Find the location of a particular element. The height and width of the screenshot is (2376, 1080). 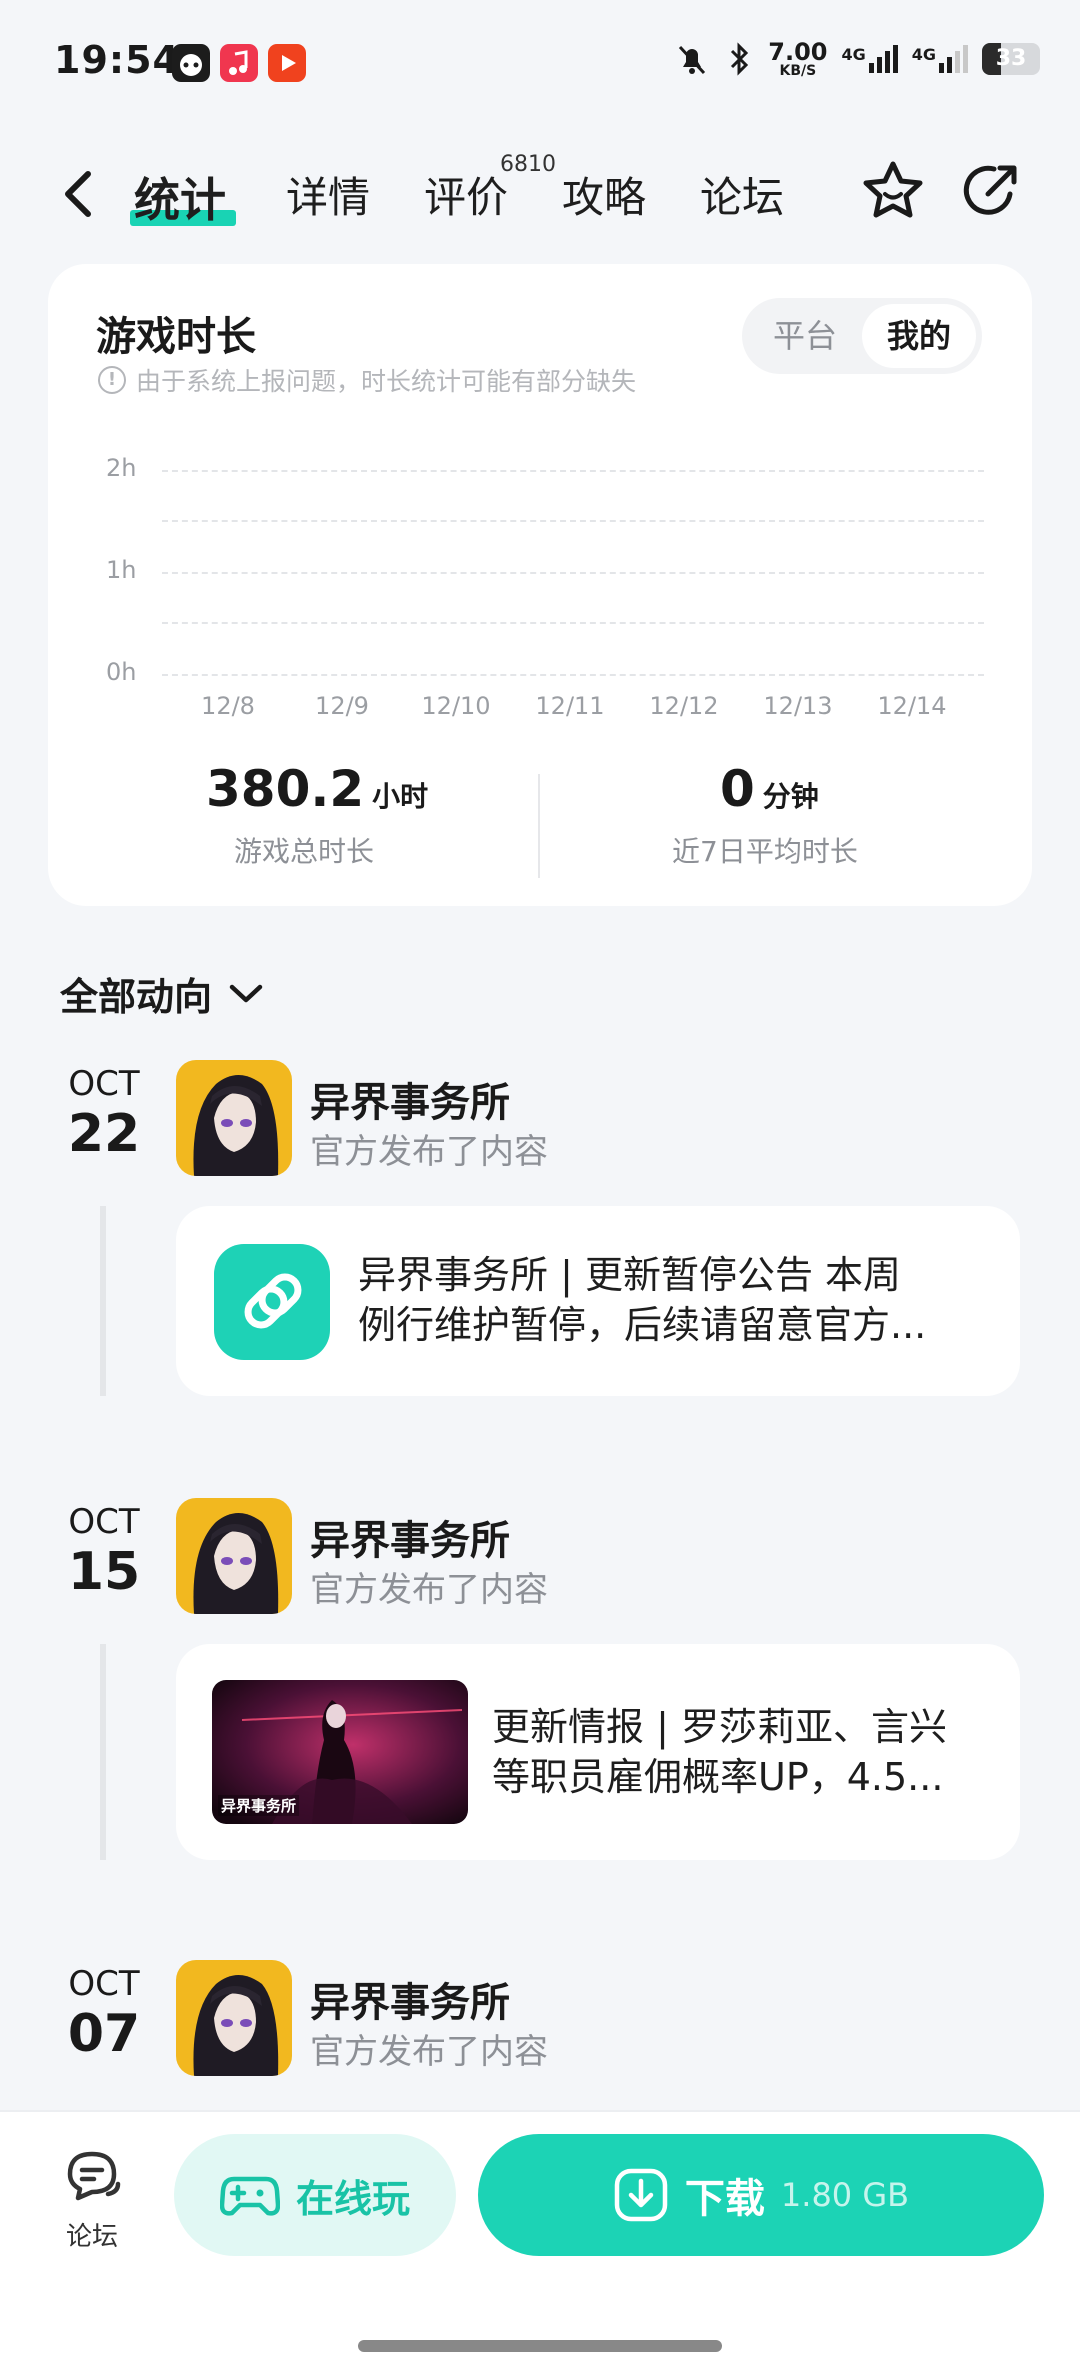

post-title-line1: 更新情报 | 罗莎莉亚、言兴 is located at coordinates (719, 1727).